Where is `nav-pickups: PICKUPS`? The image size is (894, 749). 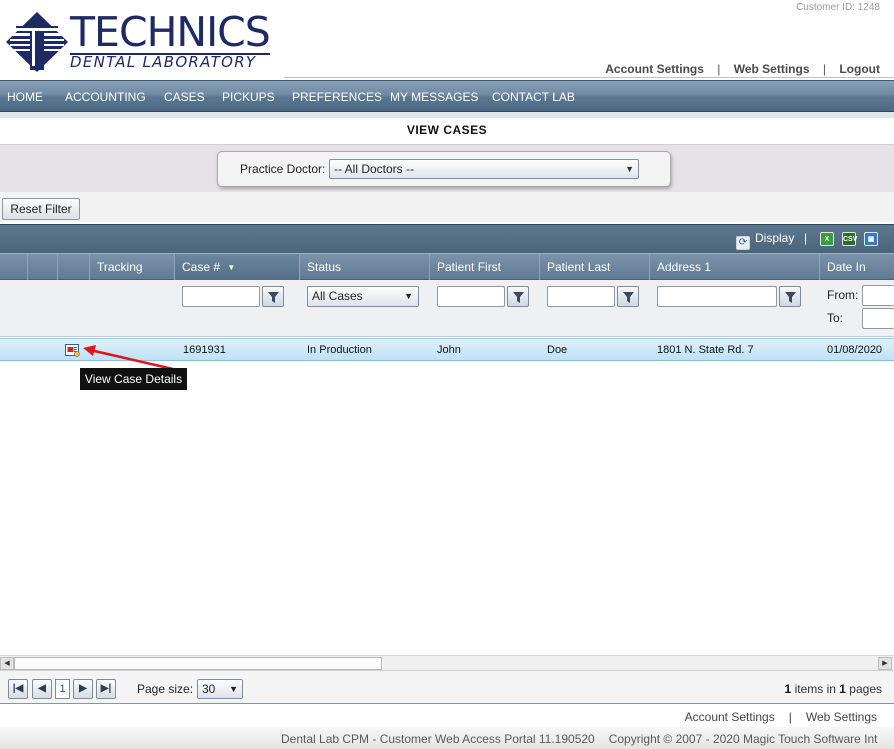 nav-pickups: PICKUPS is located at coordinates (248, 97).